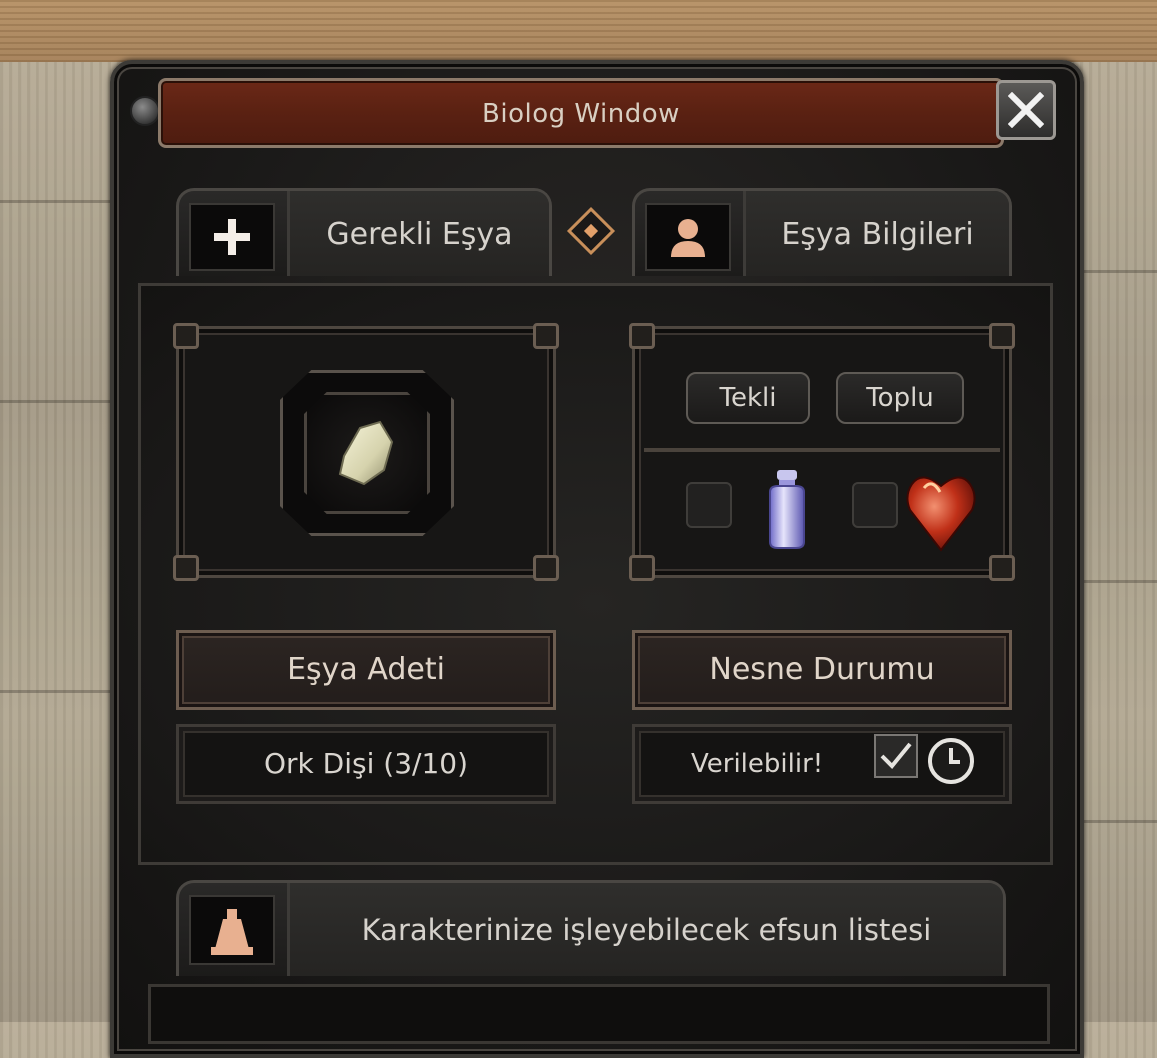  Describe the element at coordinates (145, 111) in the screenshot. I see `window-gem-icon` at that location.